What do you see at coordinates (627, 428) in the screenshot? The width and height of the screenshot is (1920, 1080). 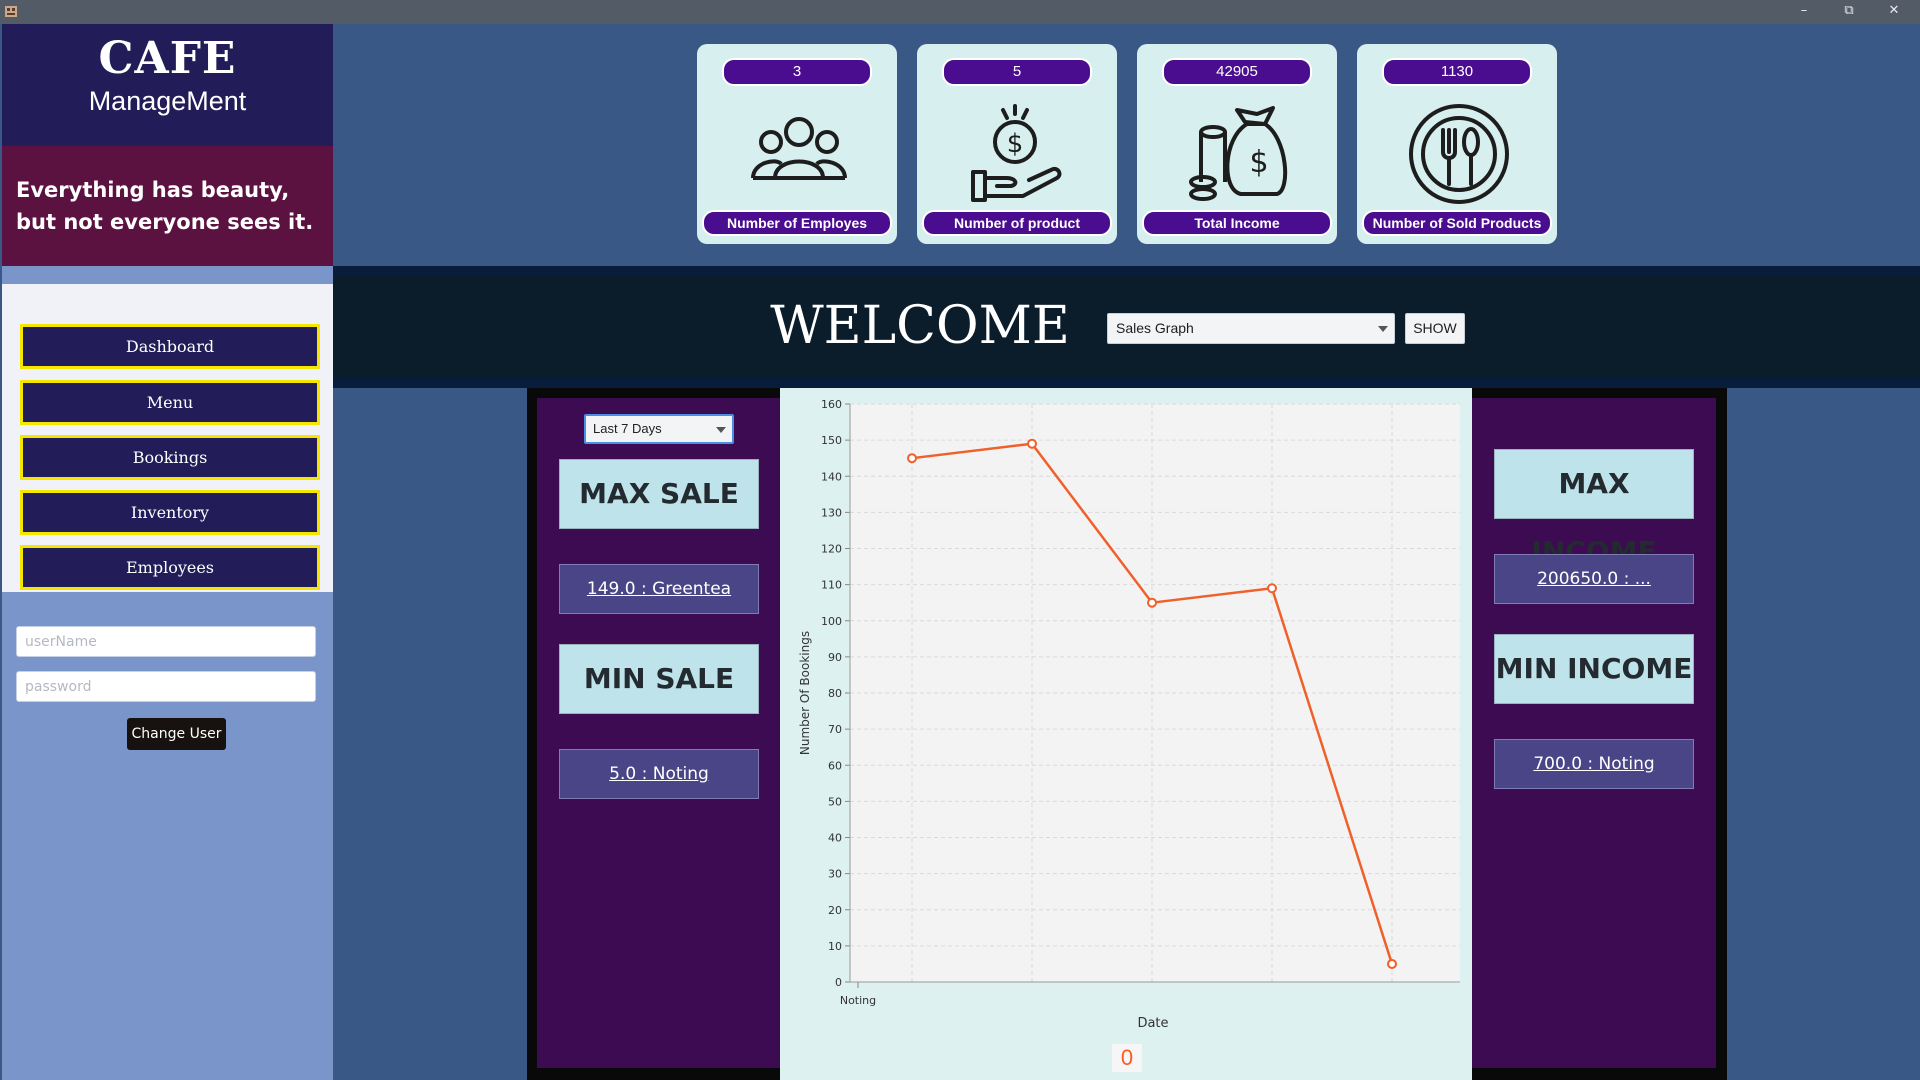 I see `period-value: Last 7 Days` at bounding box center [627, 428].